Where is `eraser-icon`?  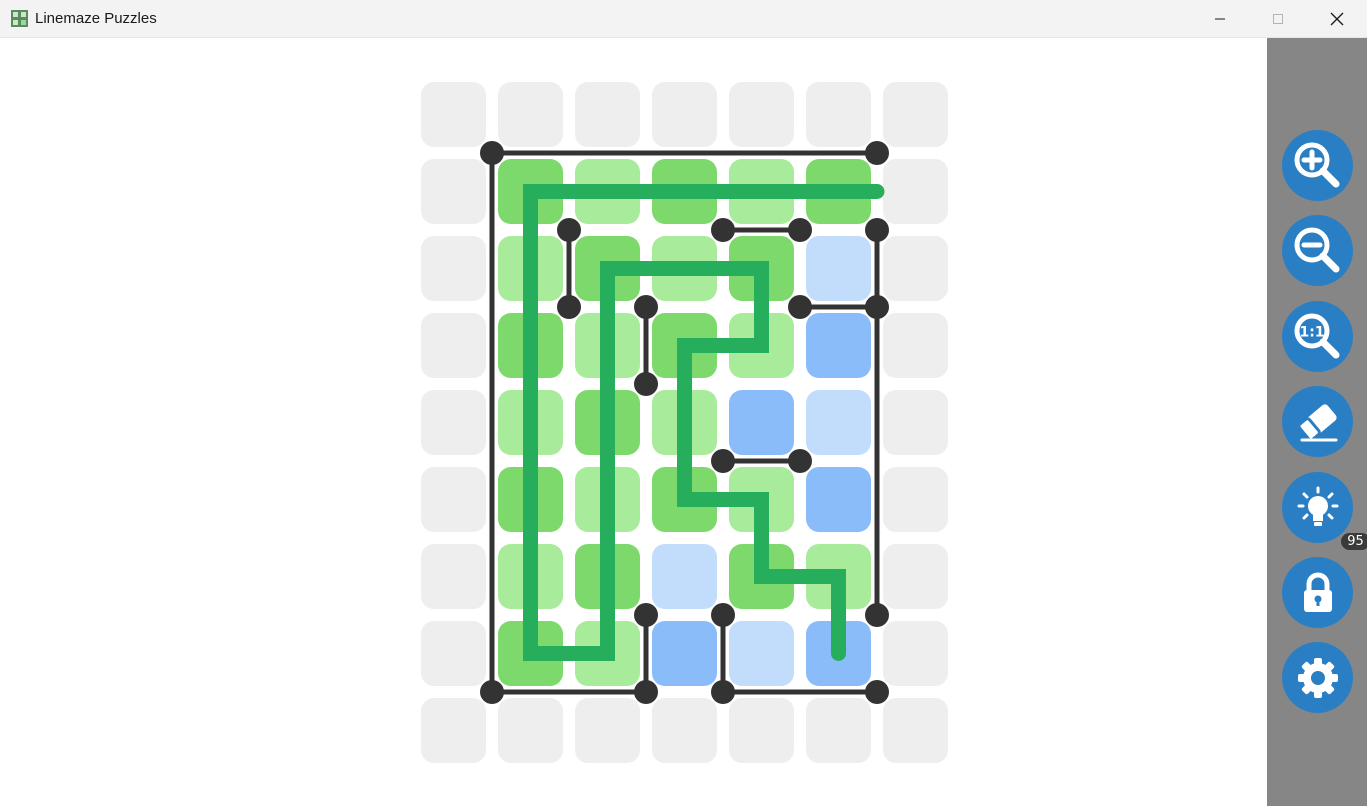 eraser-icon is located at coordinates (1317, 422).